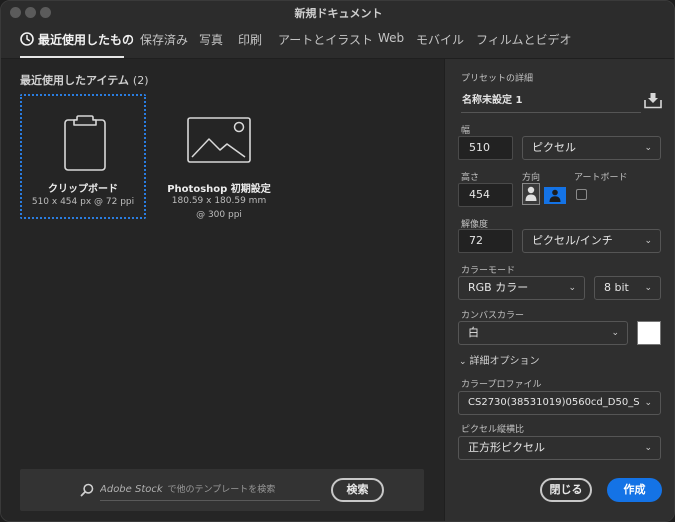 This screenshot has width=675, height=522. What do you see at coordinates (543, 333) in the screenshot?
I see `canvas-color-select: 白 ⌄` at bounding box center [543, 333].